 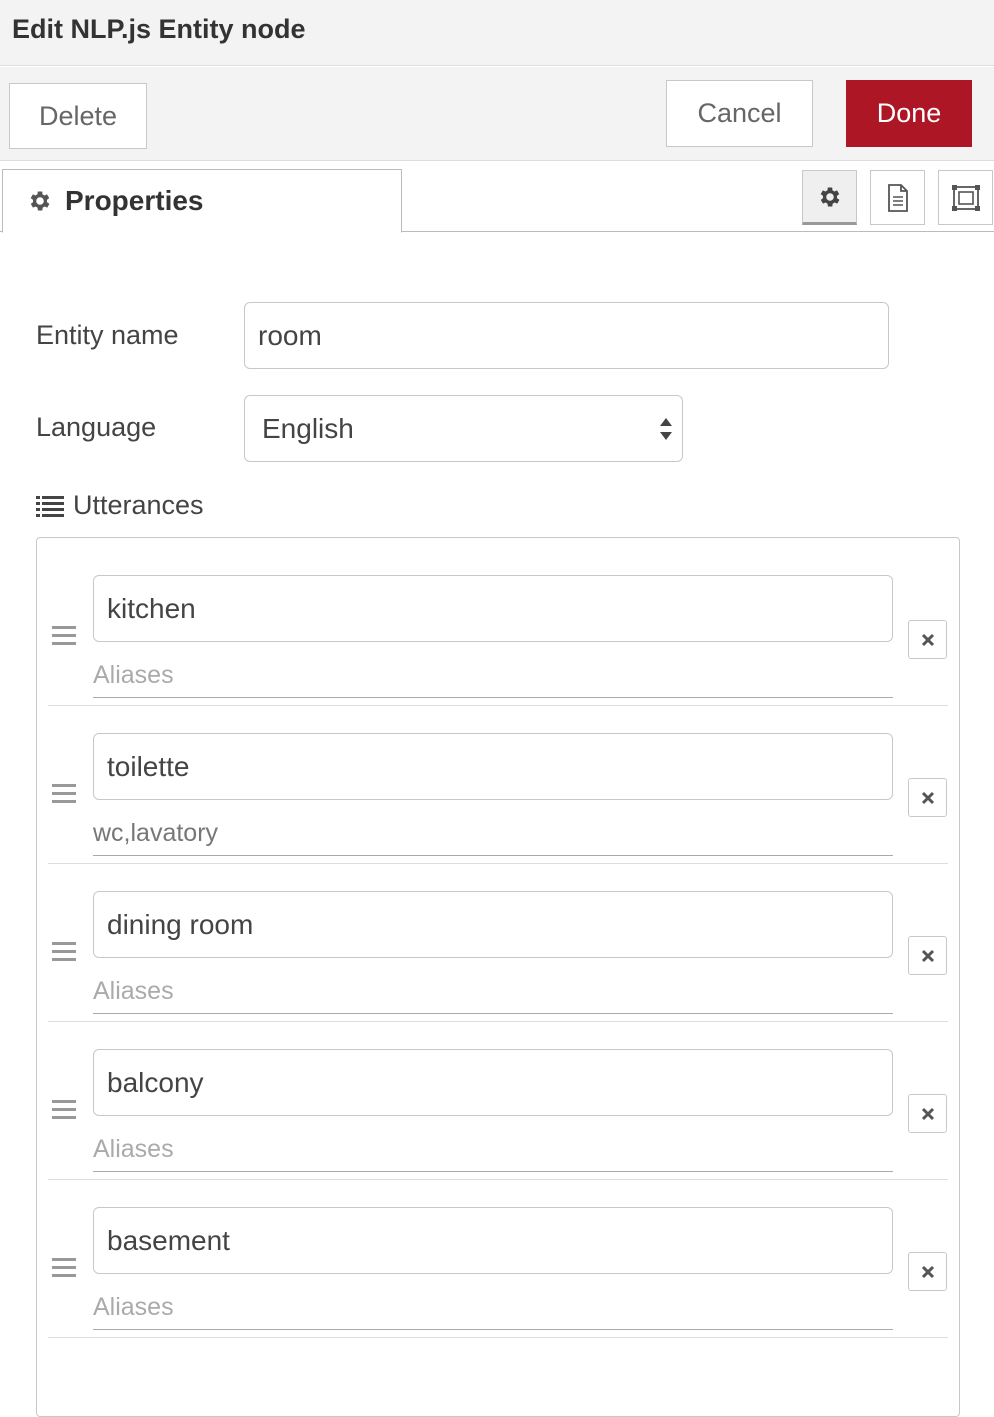 I want to click on utterance-row: kitchen Aliases, so click(x=498, y=627).